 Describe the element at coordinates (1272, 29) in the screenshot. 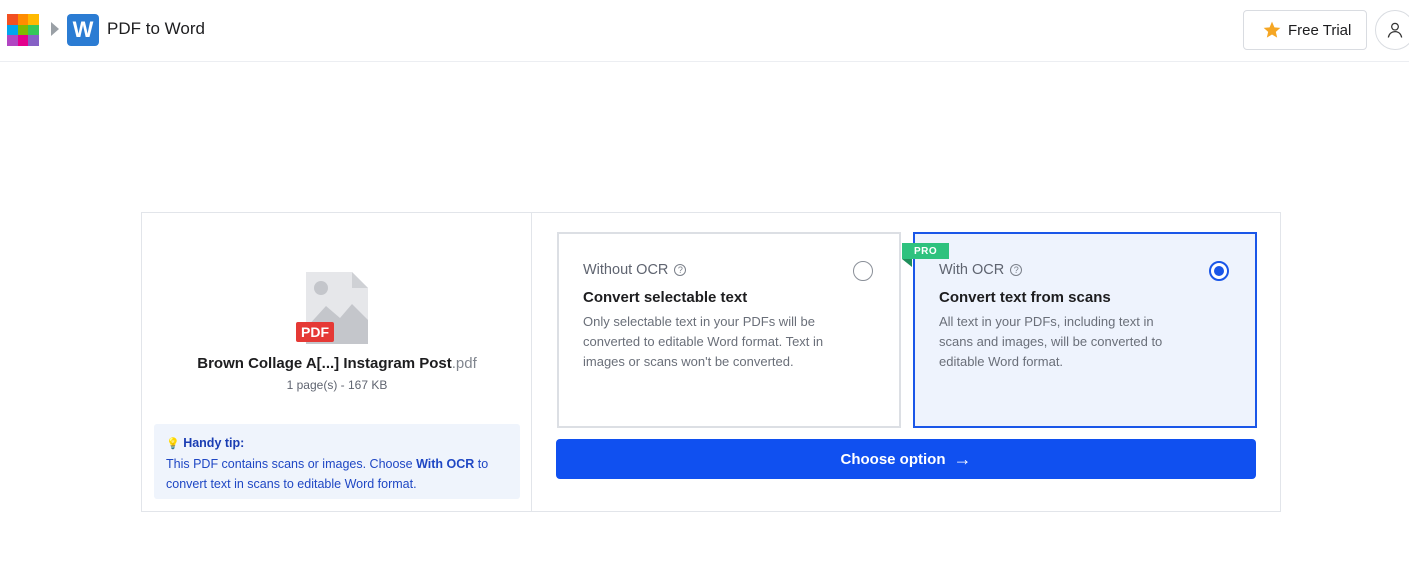

I see `star-icon` at that location.